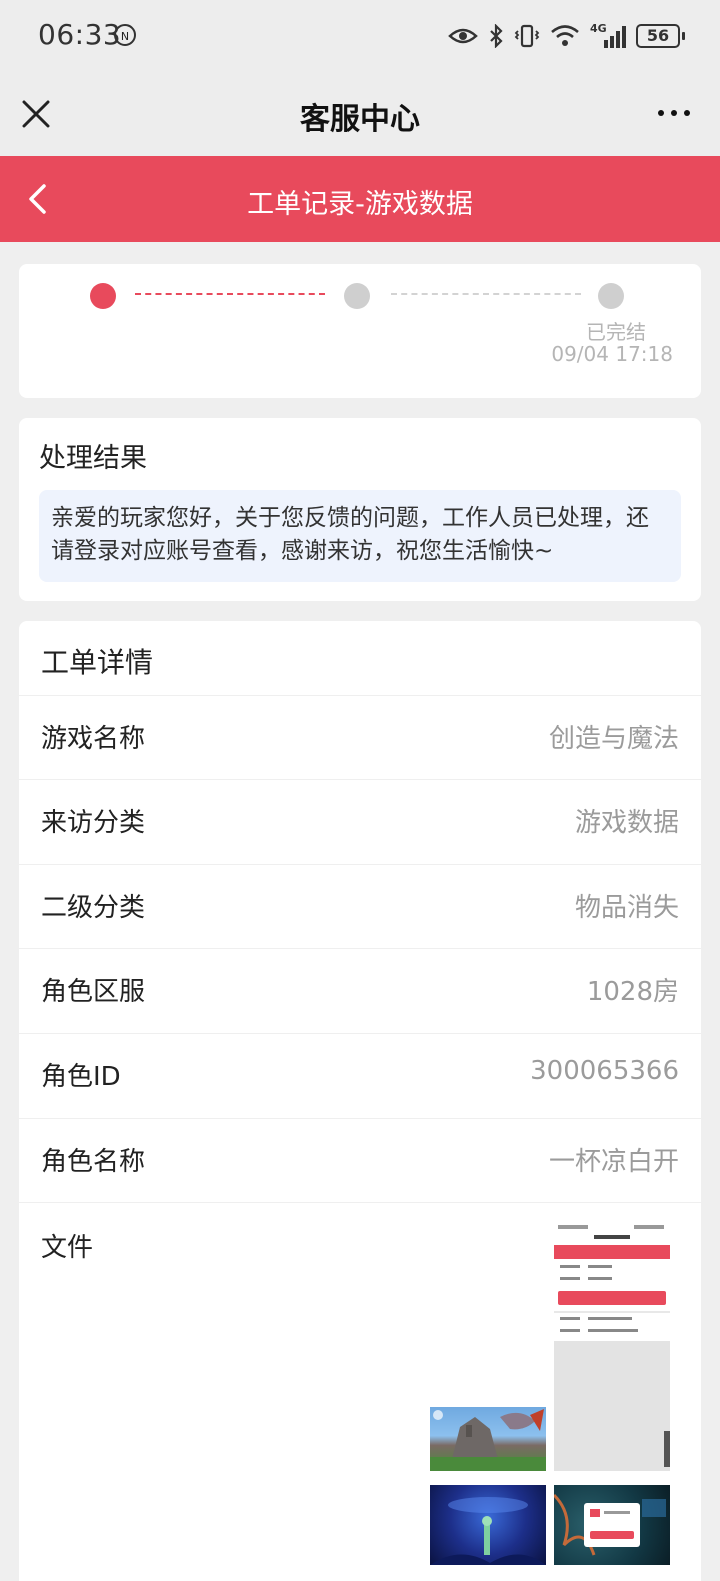 This screenshot has width=720, height=1581. I want to click on ticket-header-title: 工单记录-游戏数据, so click(360, 204).